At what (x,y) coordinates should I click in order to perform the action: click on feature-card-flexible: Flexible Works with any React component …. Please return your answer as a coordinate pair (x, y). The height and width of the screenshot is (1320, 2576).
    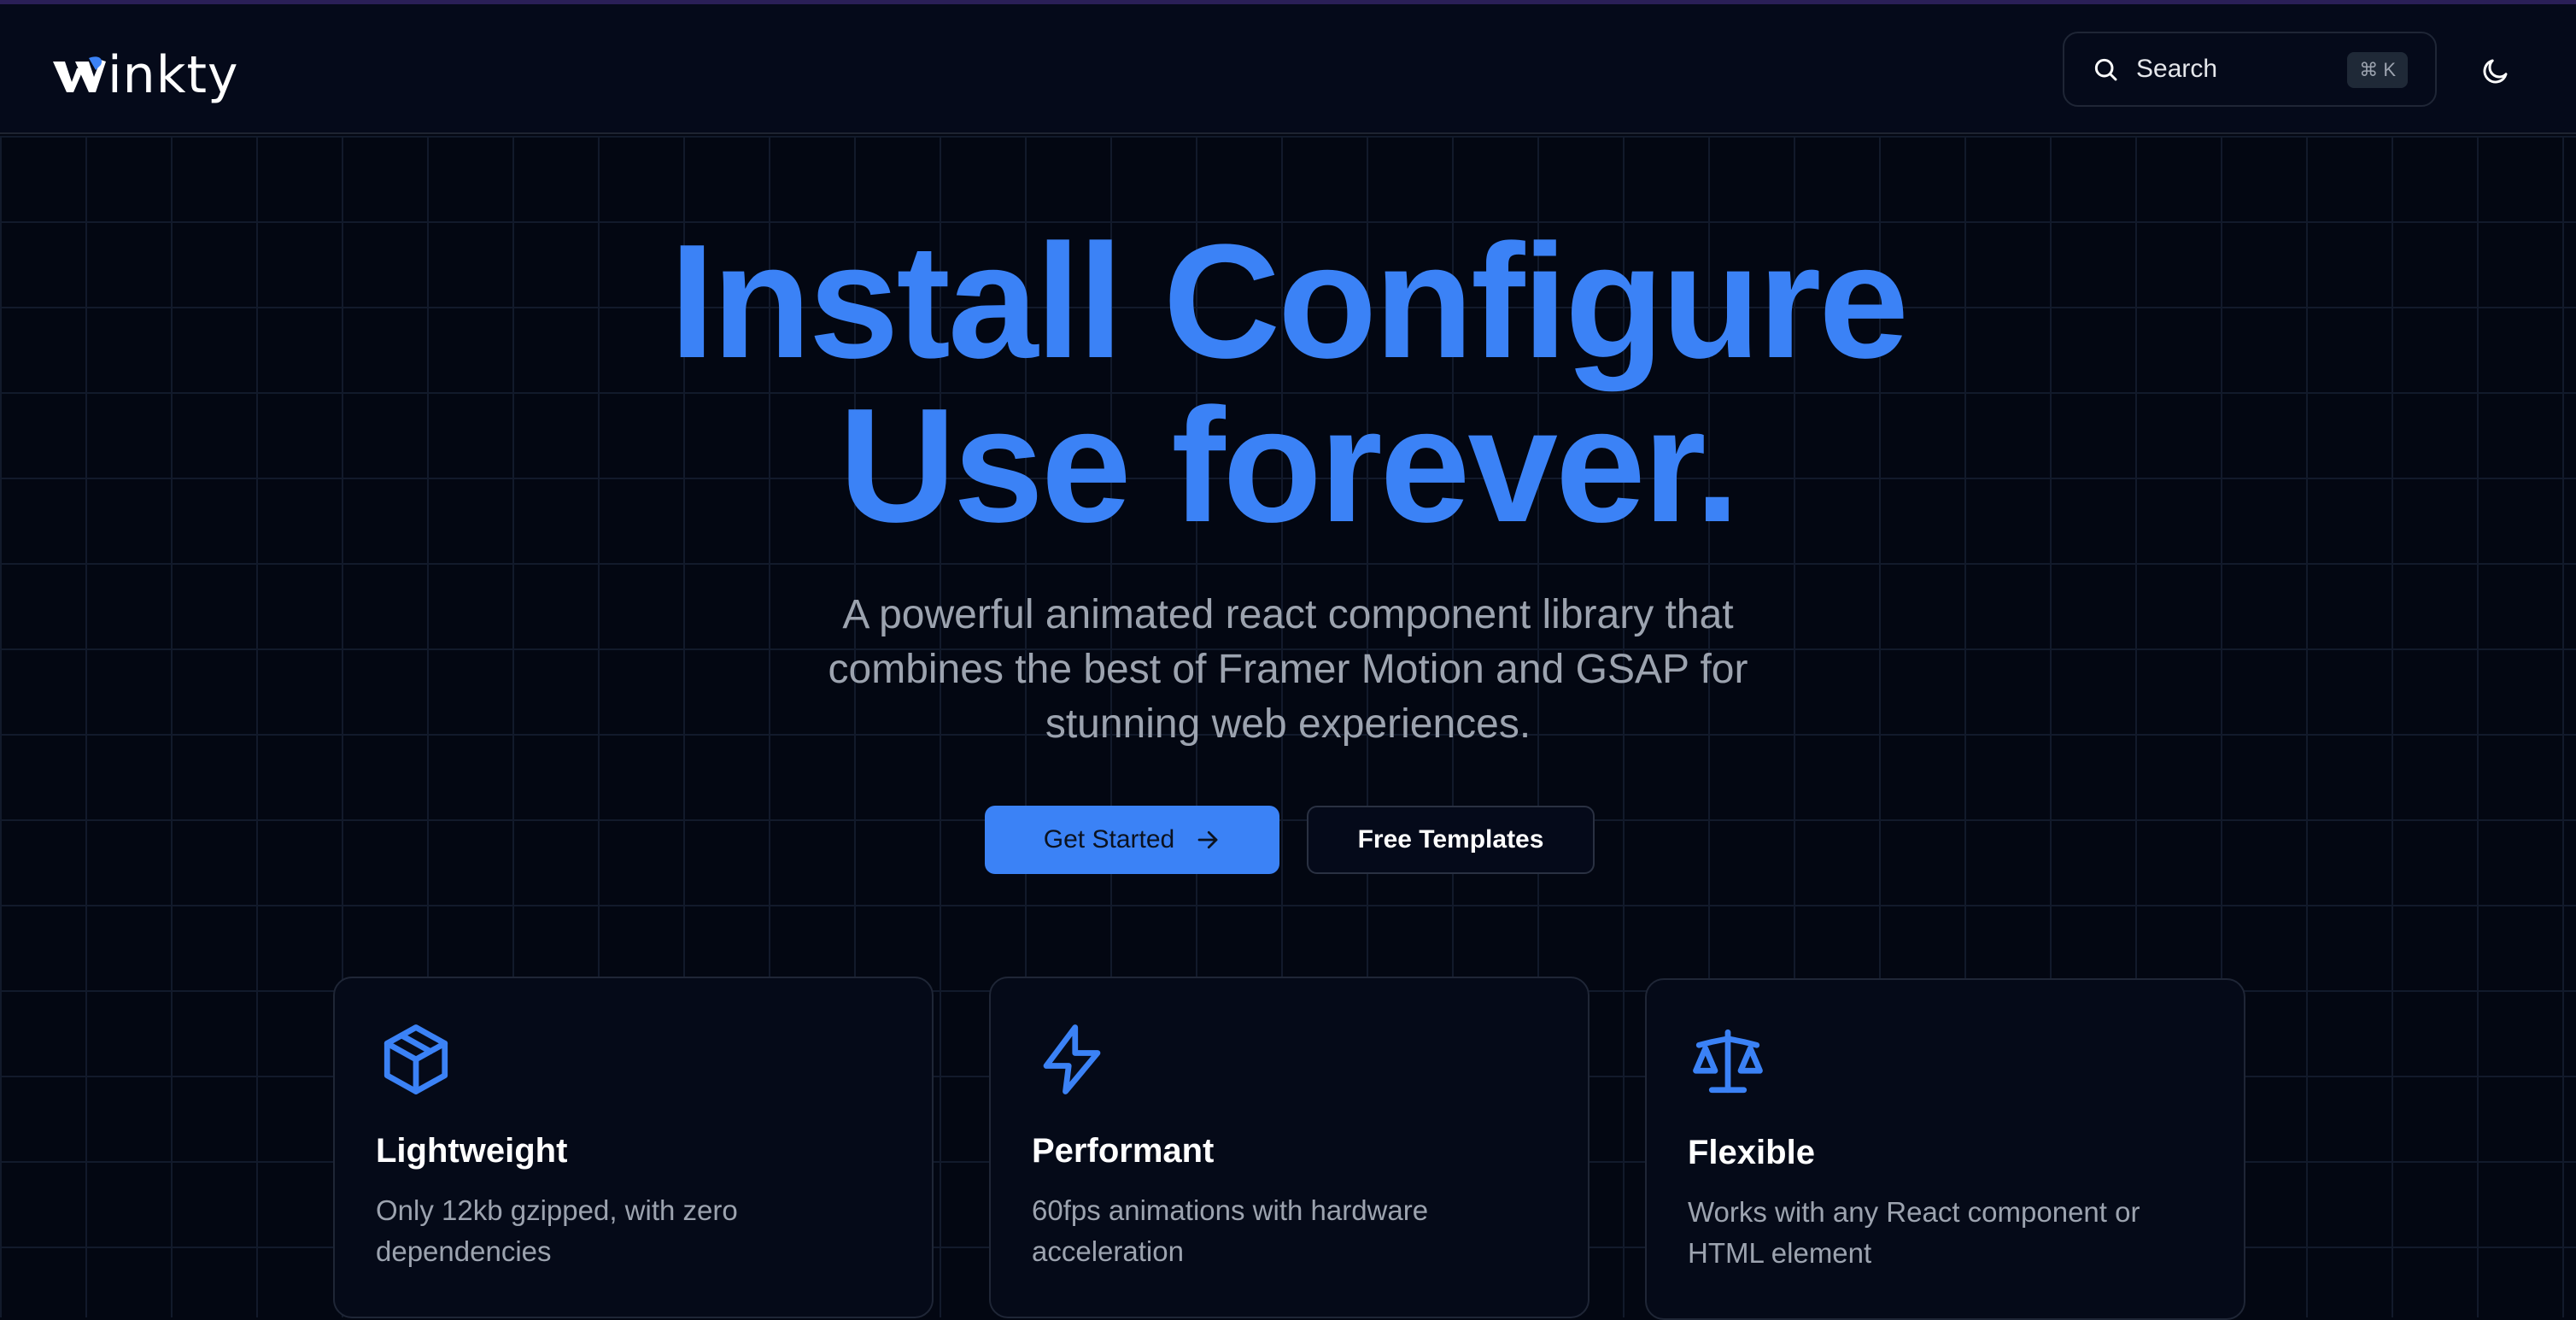
    Looking at the image, I should click on (1945, 1149).